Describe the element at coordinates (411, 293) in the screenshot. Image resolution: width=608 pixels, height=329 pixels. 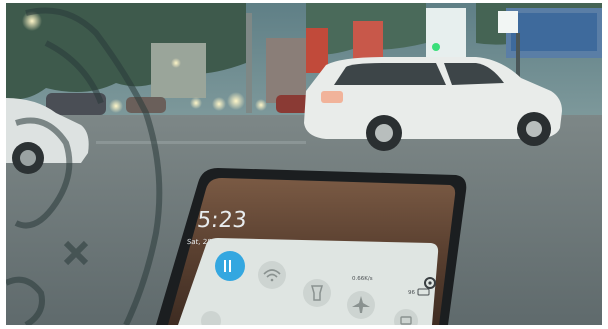
I see `battery-level: 96` at that location.